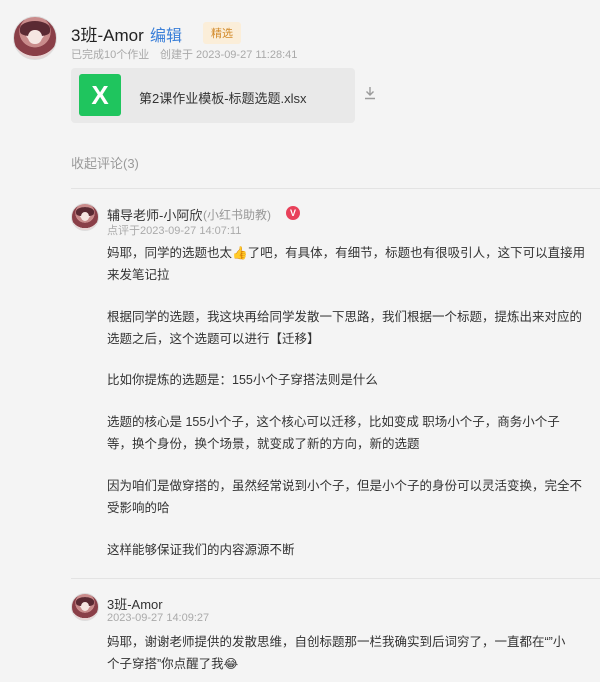 This screenshot has width=600, height=682. I want to click on download-icon, so click(370, 94).